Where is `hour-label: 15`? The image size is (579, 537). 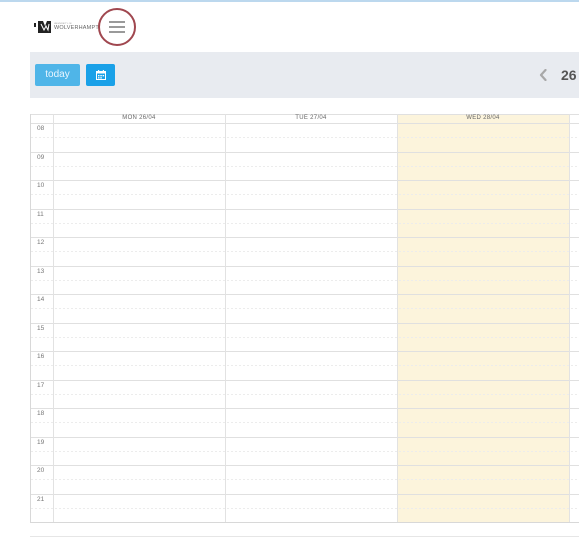 hour-label: 15 is located at coordinates (41, 328).